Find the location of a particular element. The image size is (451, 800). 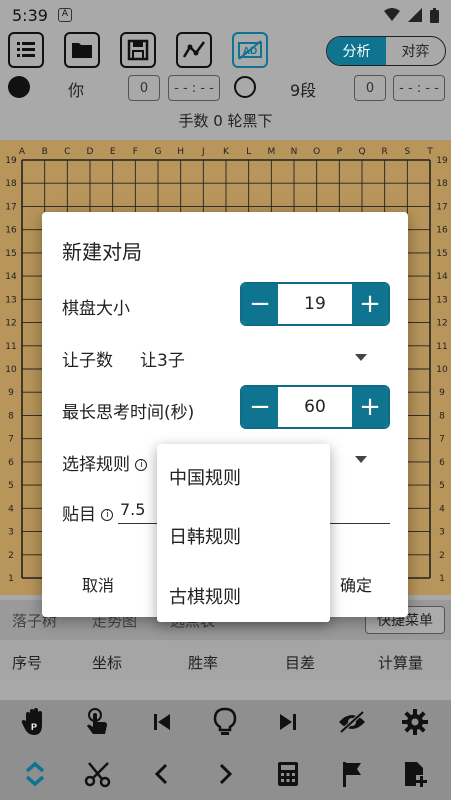

folder-icon is located at coordinates (82, 50).